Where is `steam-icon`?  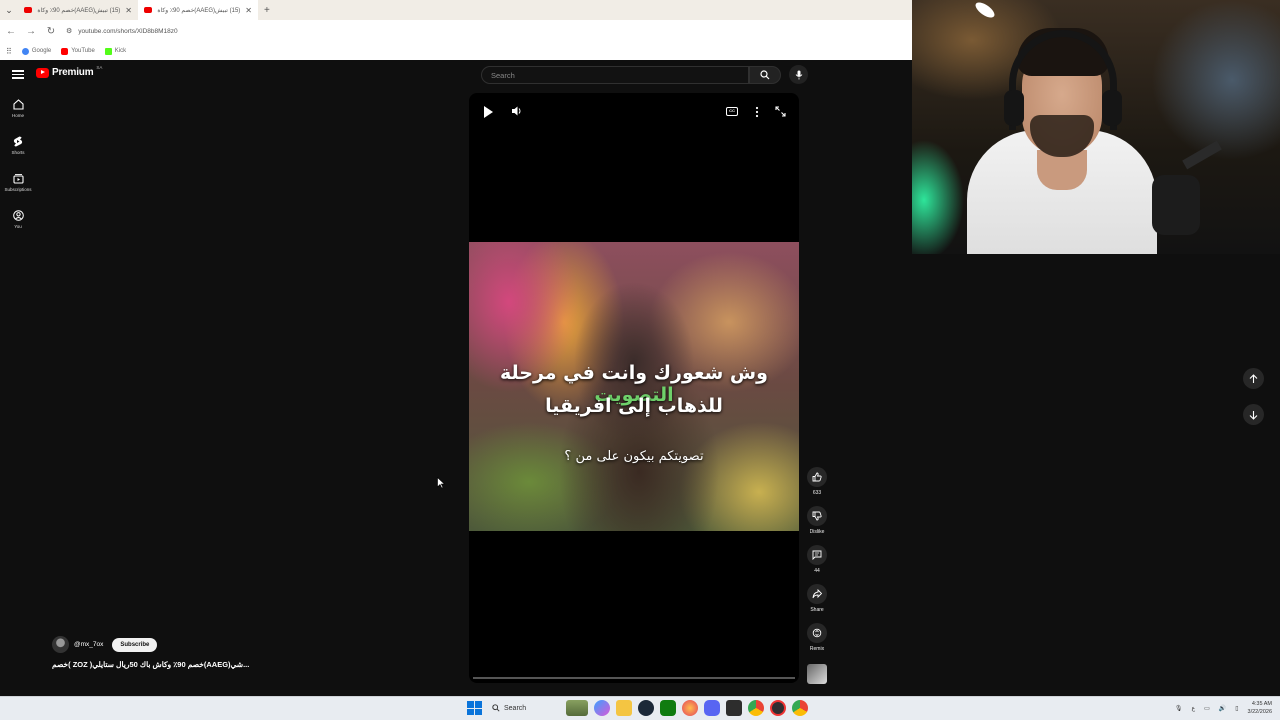
steam-icon is located at coordinates (646, 708).